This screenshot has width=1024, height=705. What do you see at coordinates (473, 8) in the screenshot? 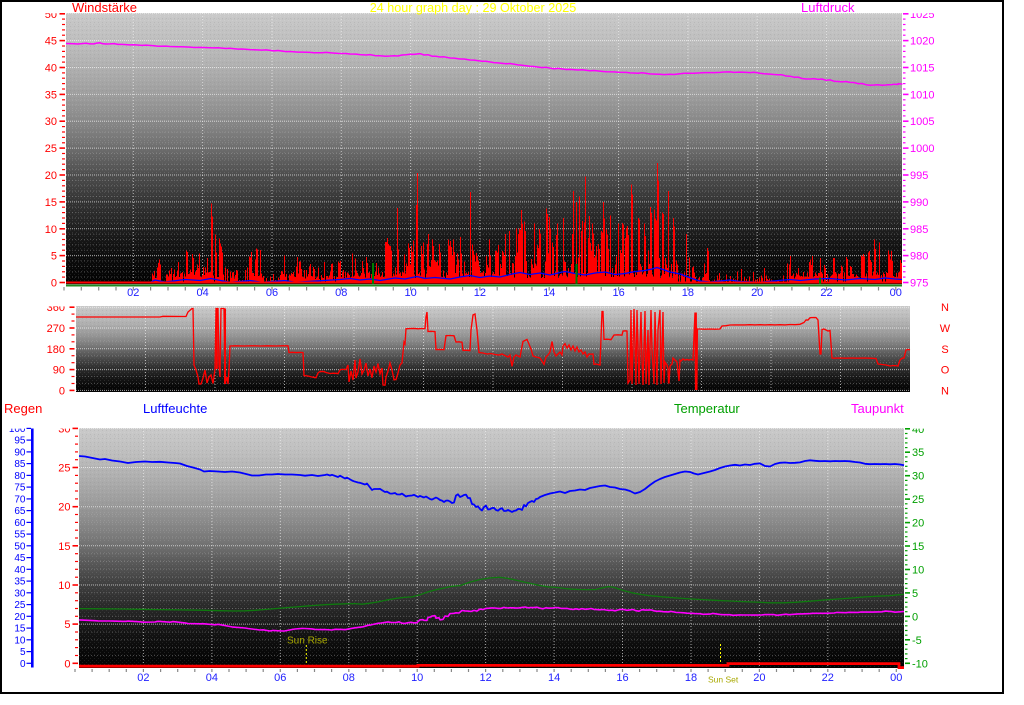
I see `svg-text:24 hour graph day : 29 Oktober: 24 hour graph day : 29 Oktober 2025` at bounding box center [473, 8].